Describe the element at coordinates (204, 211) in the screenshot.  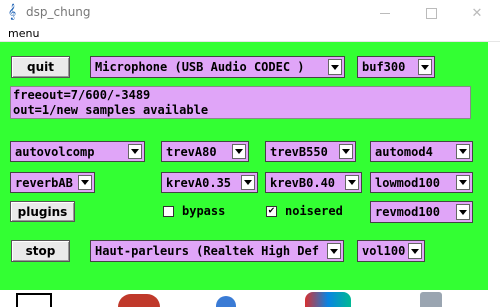
I see `bypass-label: bypass` at that location.